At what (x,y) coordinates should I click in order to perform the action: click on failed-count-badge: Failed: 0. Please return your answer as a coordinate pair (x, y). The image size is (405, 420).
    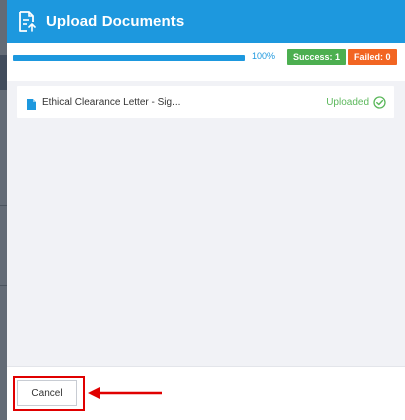
    Looking at the image, I should click on (372, 57).